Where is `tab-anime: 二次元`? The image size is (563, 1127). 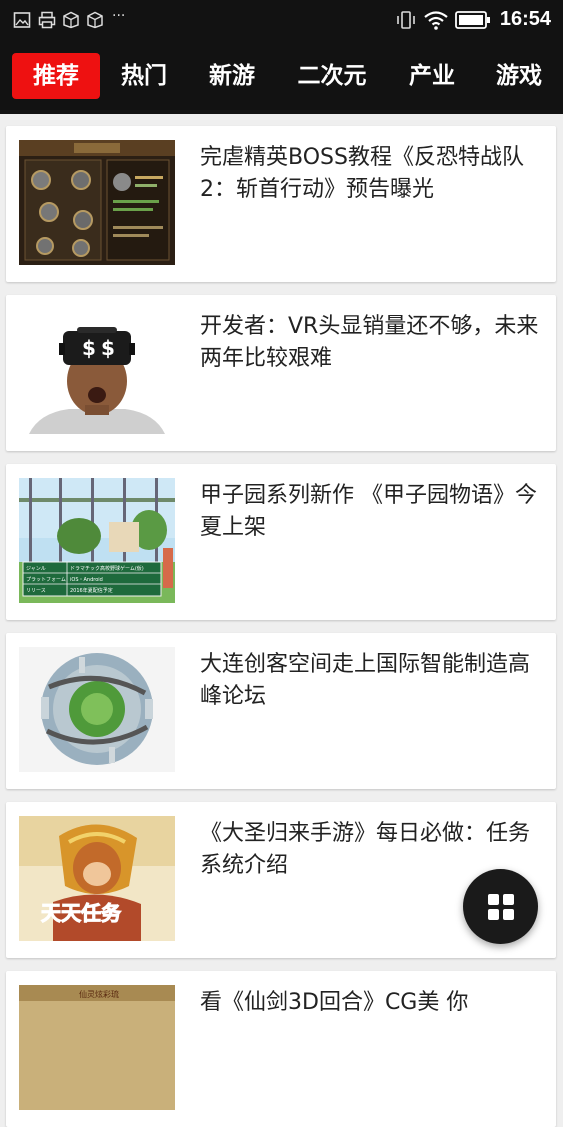 tab-anime: 二次元 is located at coordinates (332, 76).